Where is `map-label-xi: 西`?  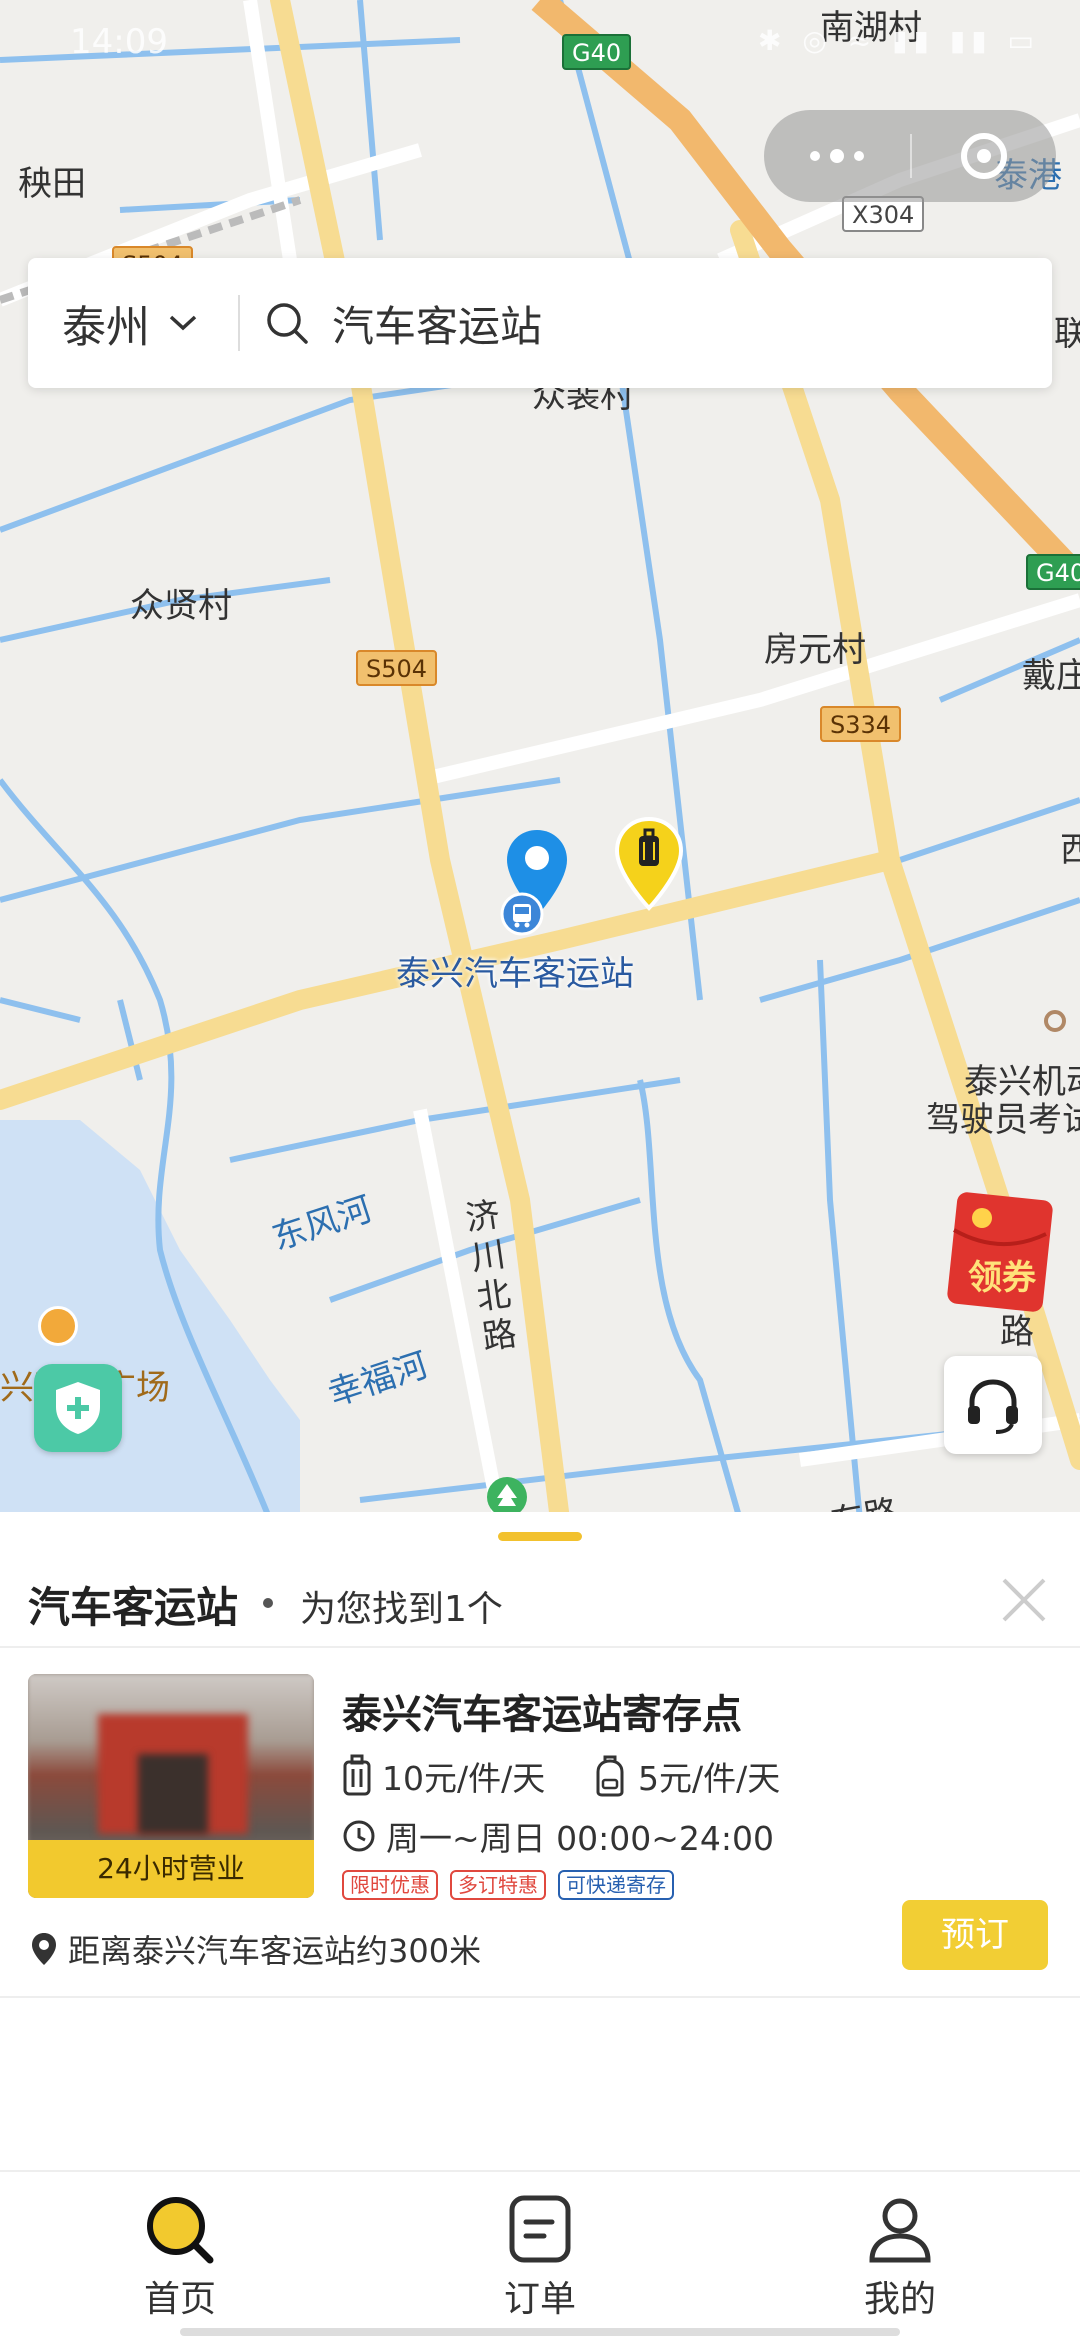 map-label-xi: 西 is located at coordinates (1070, 850).